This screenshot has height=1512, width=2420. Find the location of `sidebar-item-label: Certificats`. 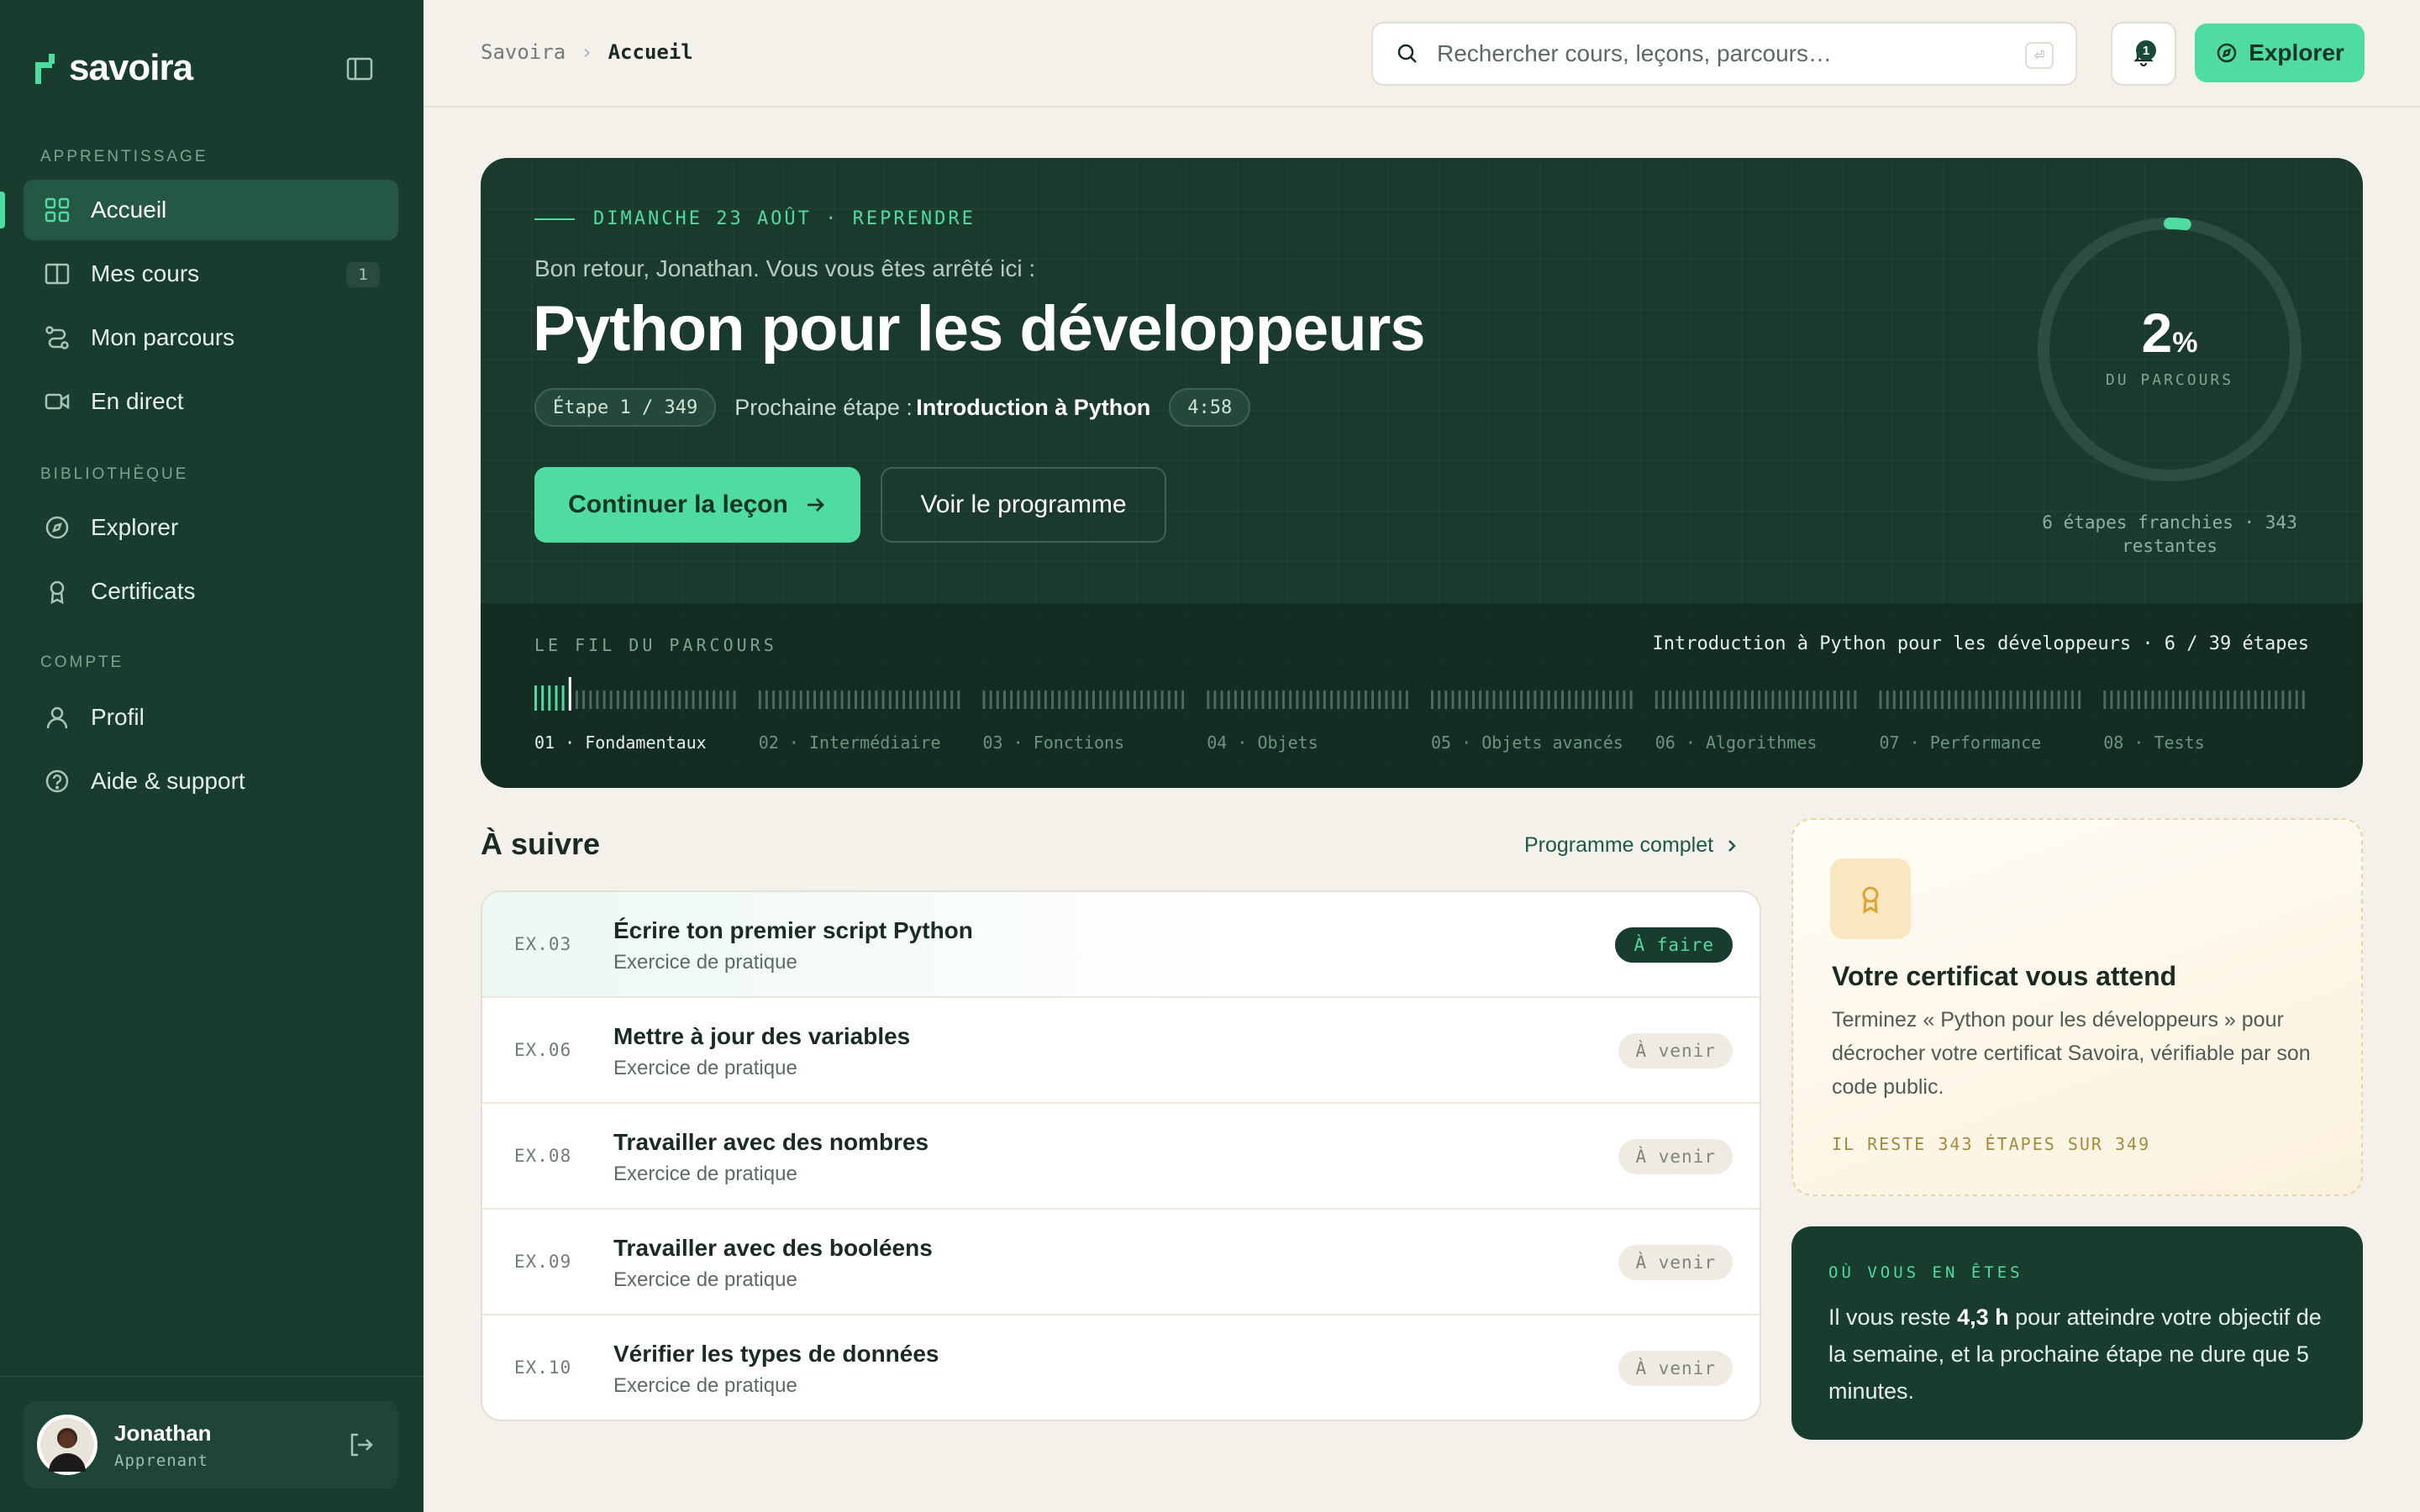

sidebar-item-label: Certificats is located at coordinates (143, 591).